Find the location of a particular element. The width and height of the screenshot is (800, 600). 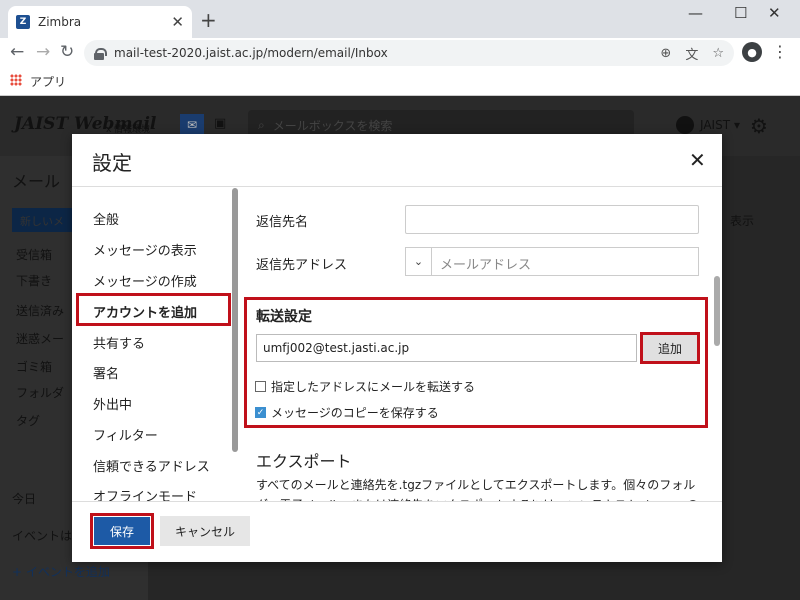

window-close-icon: ✕ is located at coordinates (774, 13).